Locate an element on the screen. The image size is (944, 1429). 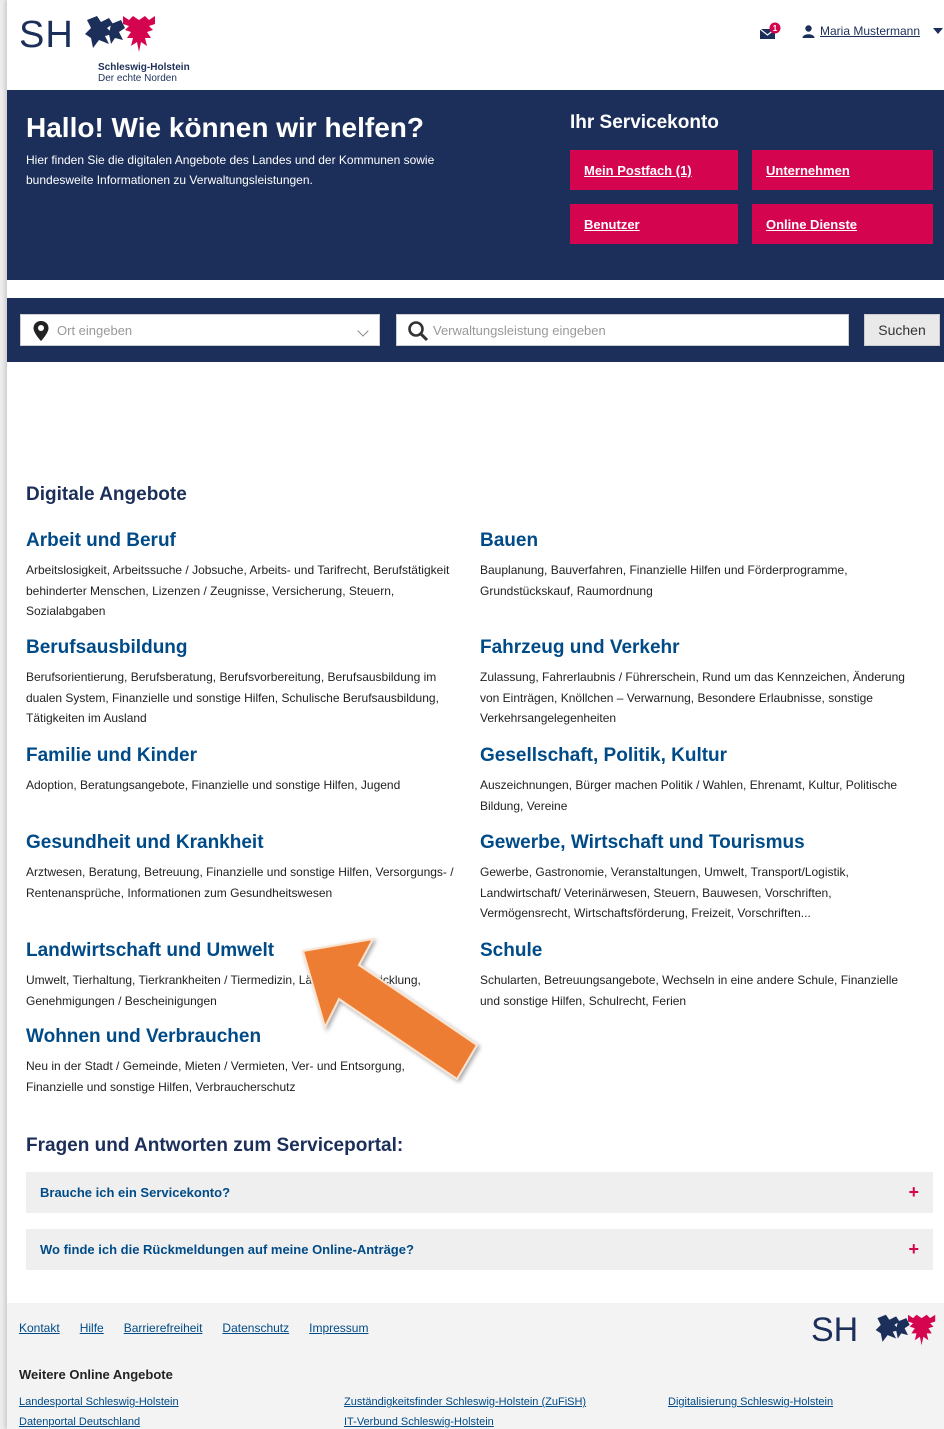
logo-subtitle-line-1: Schleswig-Holstein is located at coordinates (144, 67).